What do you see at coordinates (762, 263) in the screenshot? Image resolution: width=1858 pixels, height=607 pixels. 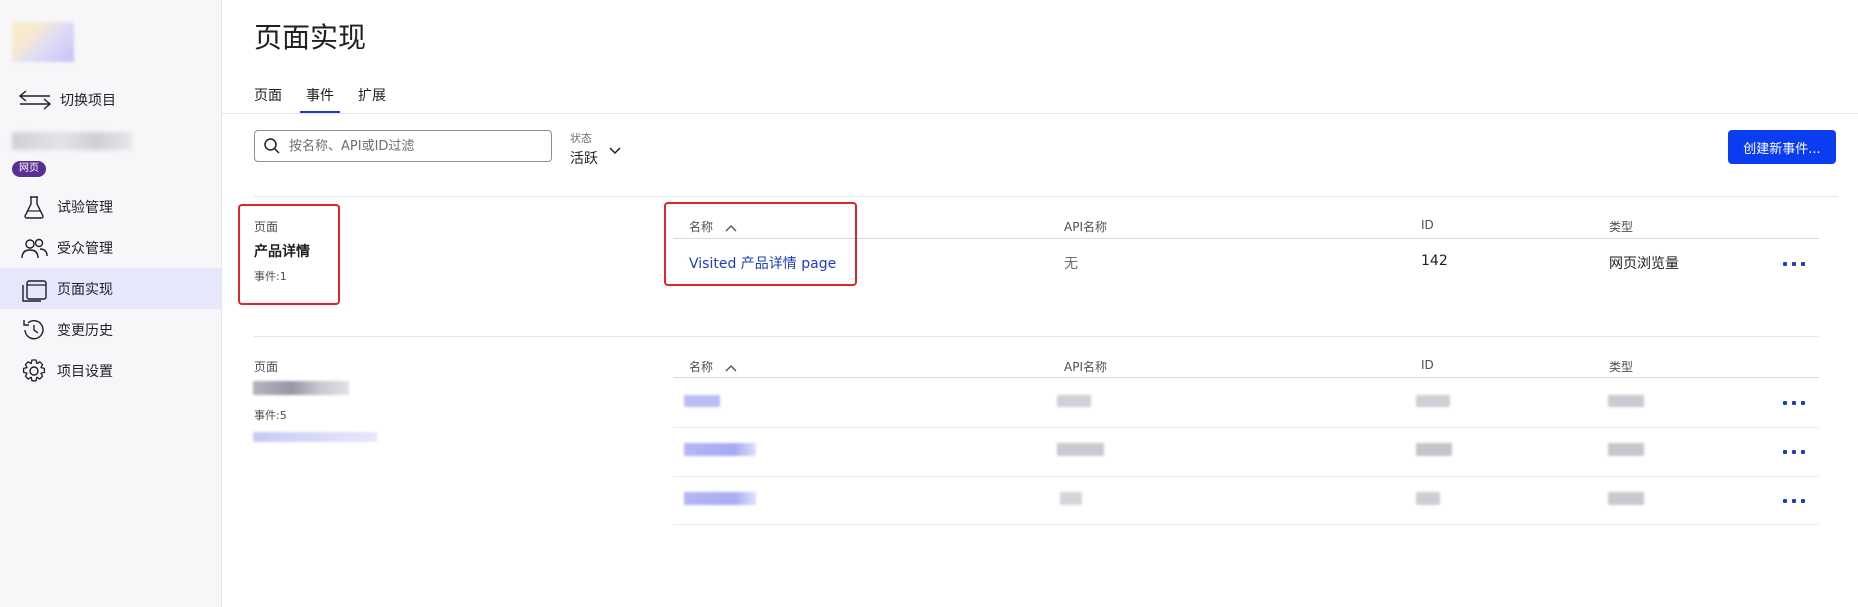 I see `event-name-link: Visited 产品详情 page` at bounding box center [762, 263].